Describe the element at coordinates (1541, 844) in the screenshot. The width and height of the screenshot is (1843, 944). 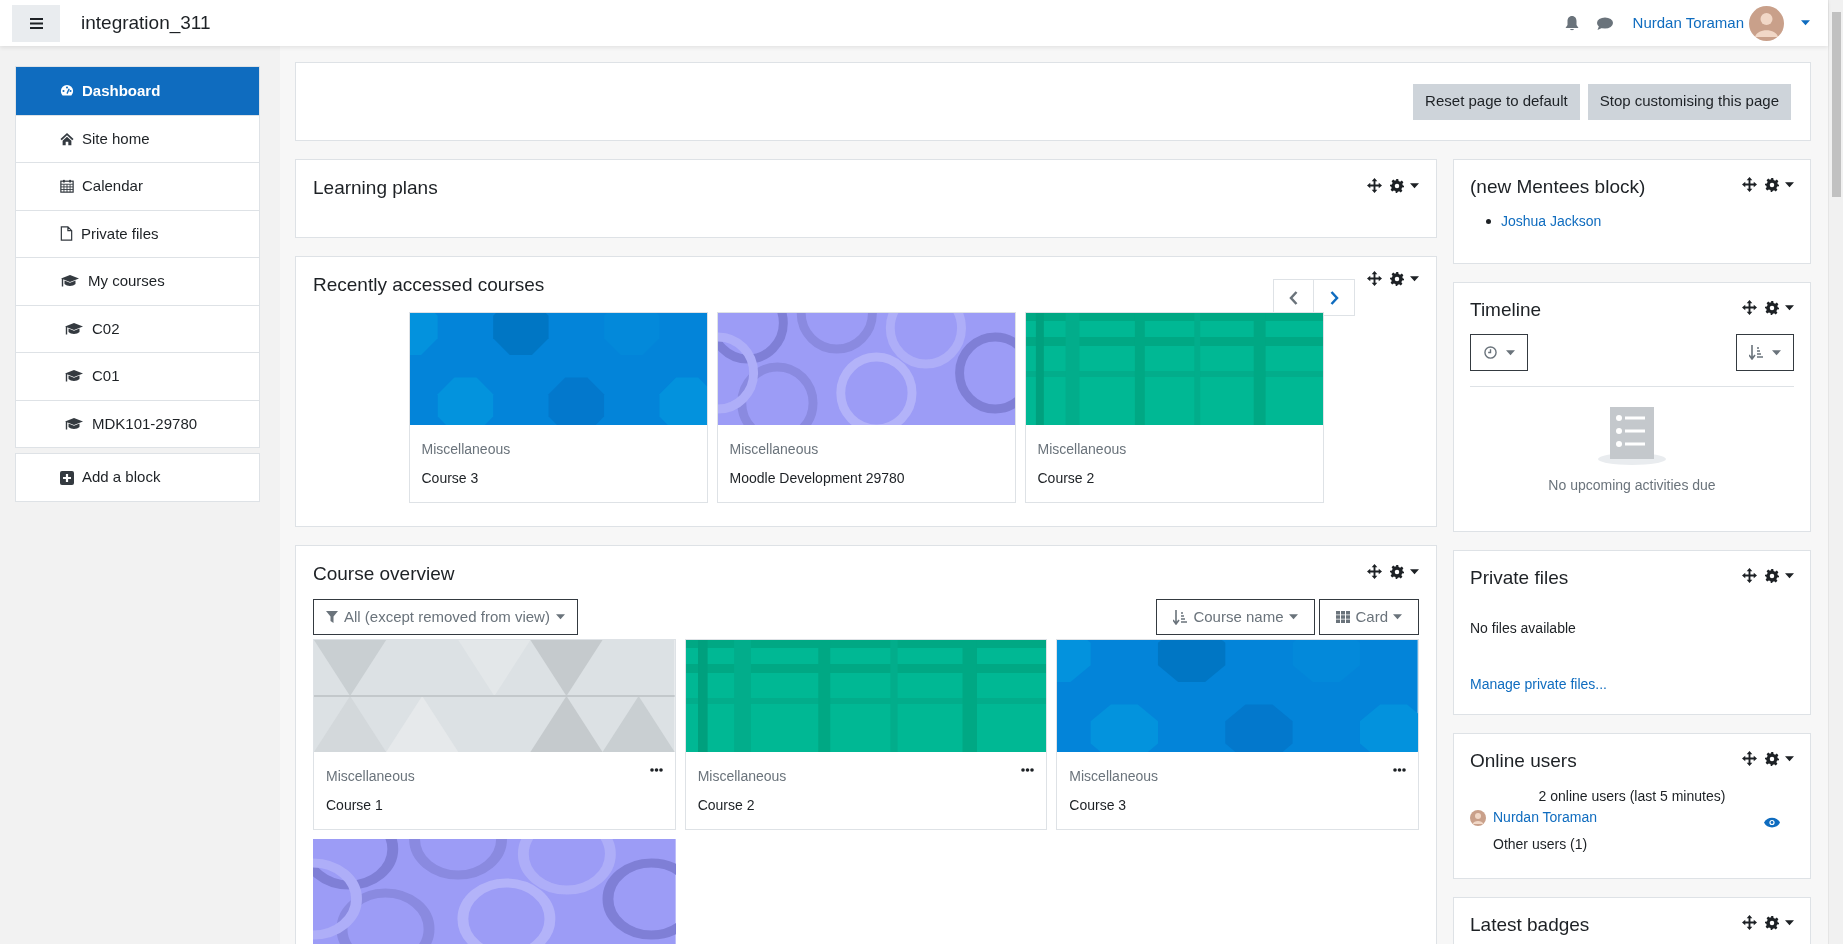
I see `other-users: Other users (1)` at that location.